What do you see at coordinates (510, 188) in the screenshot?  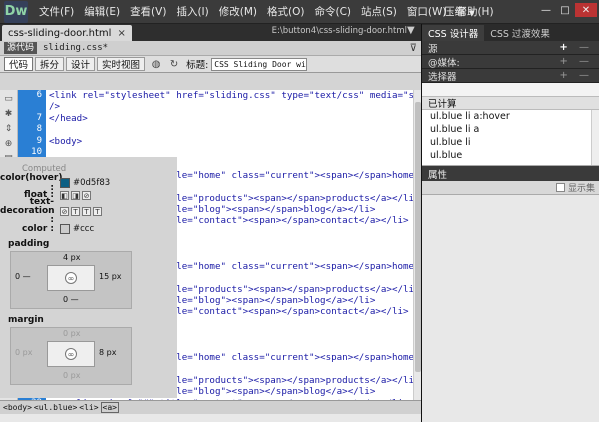 I see `properties-toolbar: 显示集` at bounding box center [510, 188].